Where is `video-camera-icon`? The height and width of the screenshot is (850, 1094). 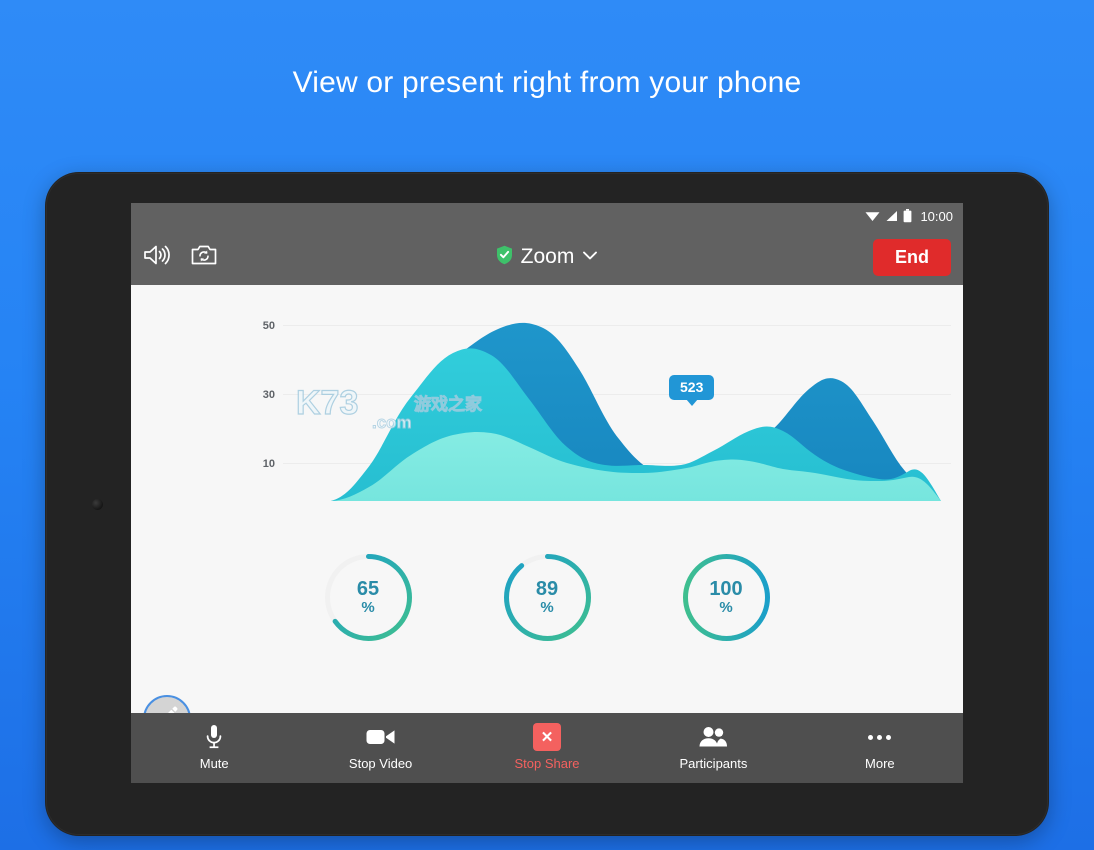
video-camera-icon is located at coordinates (381, 737).